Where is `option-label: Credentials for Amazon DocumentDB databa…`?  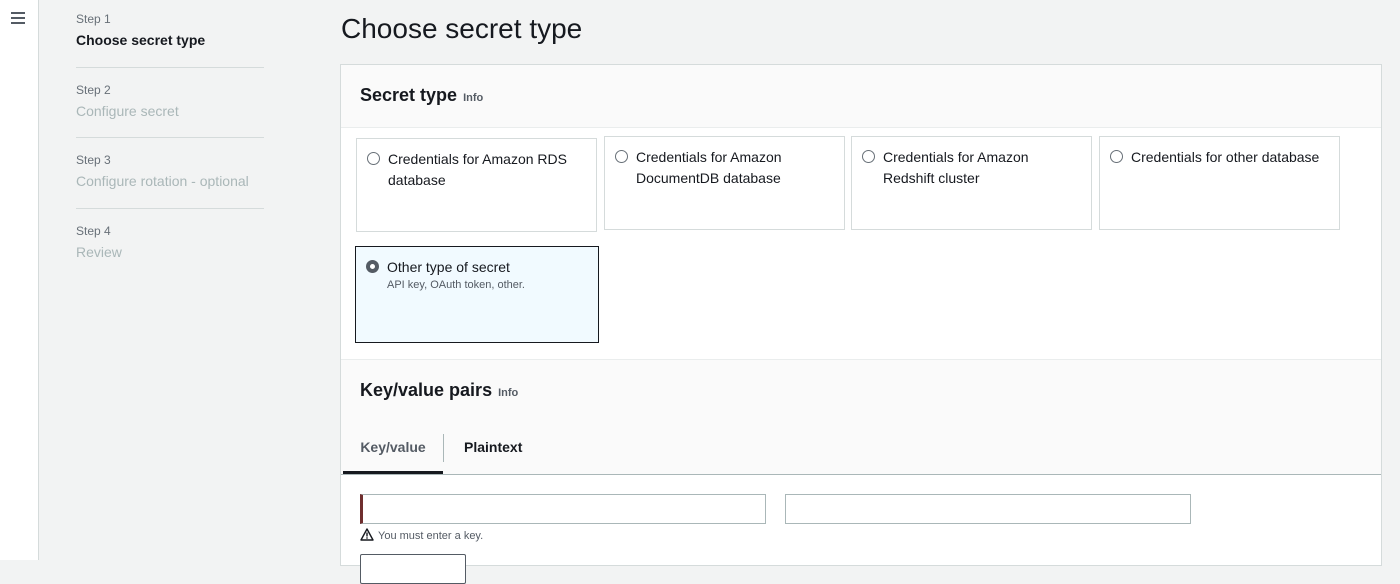
option-label: Credentials for Amazon DocumentDB databa… is located at coordinates (709, 167).